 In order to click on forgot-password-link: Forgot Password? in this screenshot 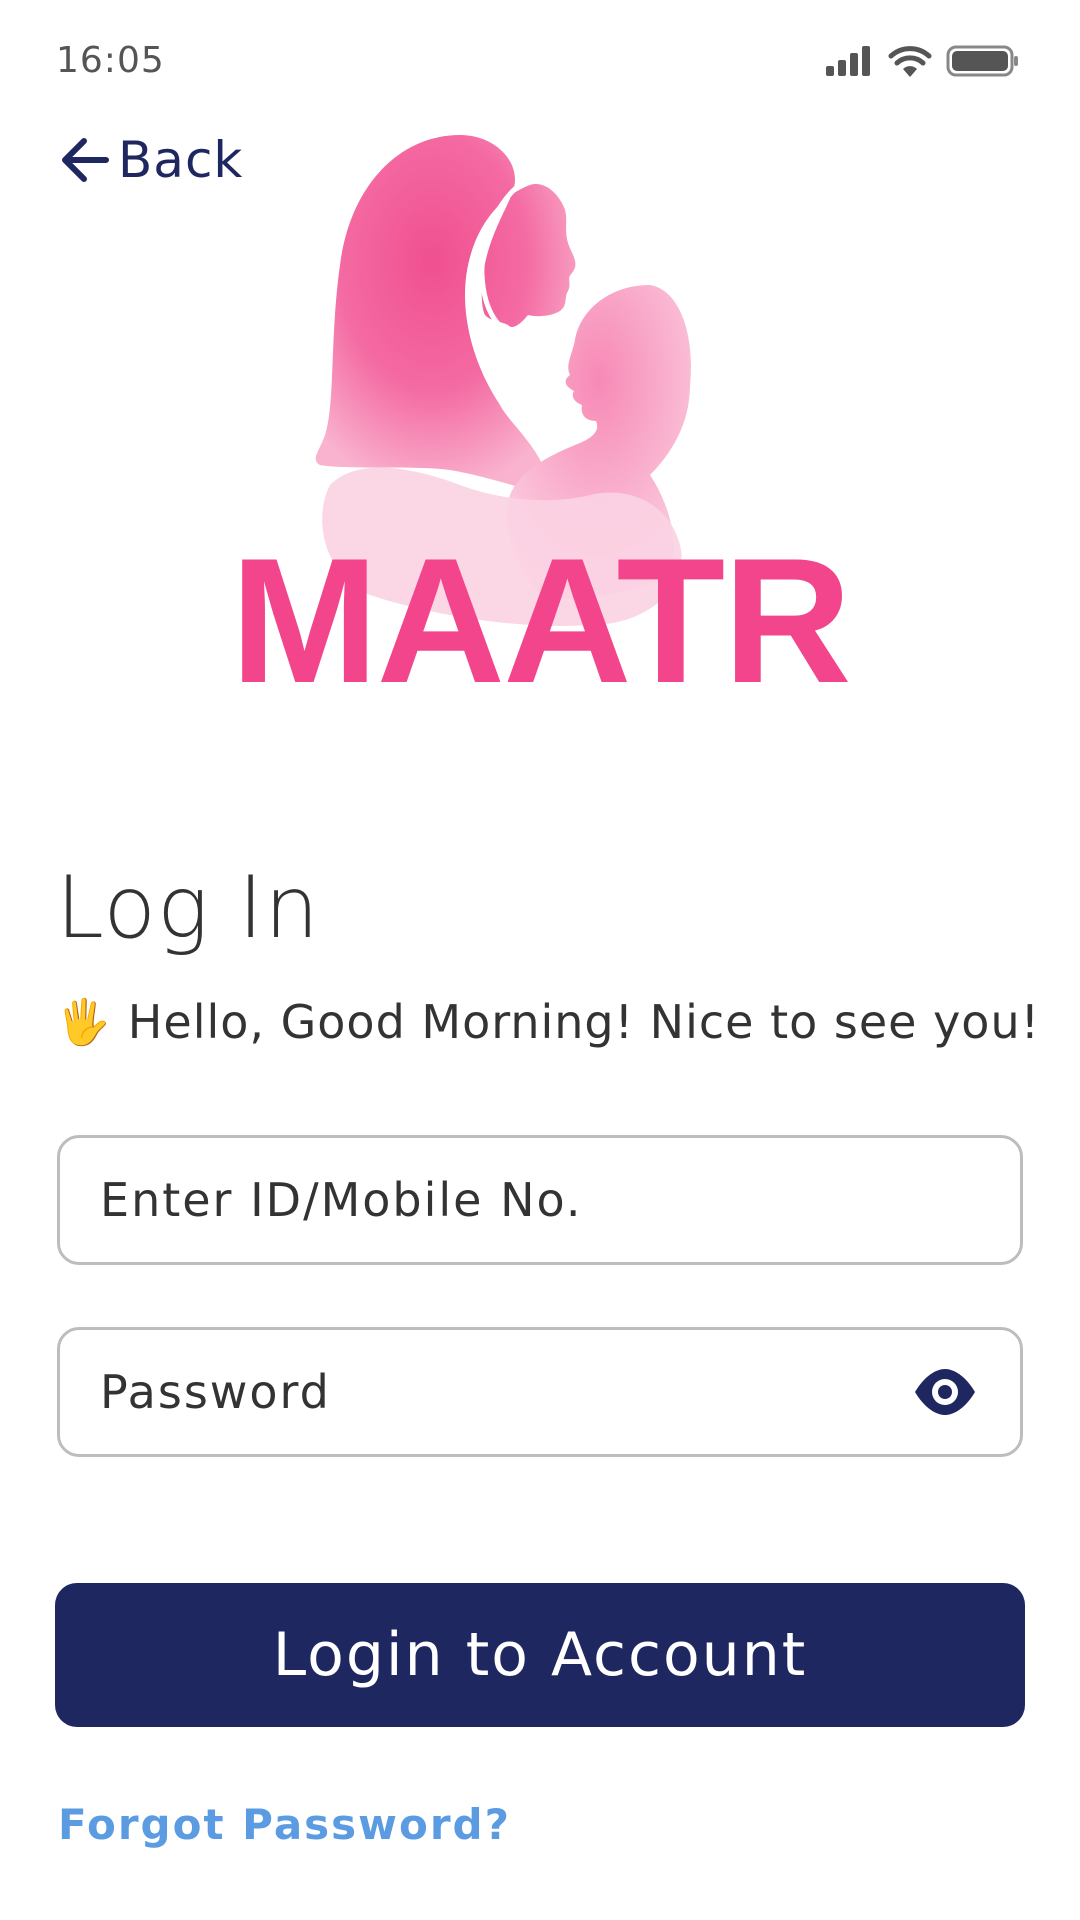, I will do `click(284, 1824)`.